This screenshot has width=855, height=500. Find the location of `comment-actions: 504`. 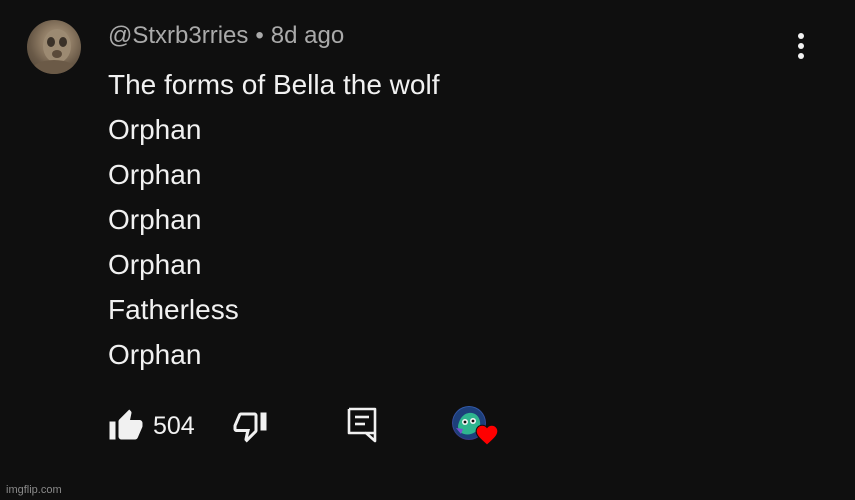

comment-actions: 504 is located at coordinates (427, 427).